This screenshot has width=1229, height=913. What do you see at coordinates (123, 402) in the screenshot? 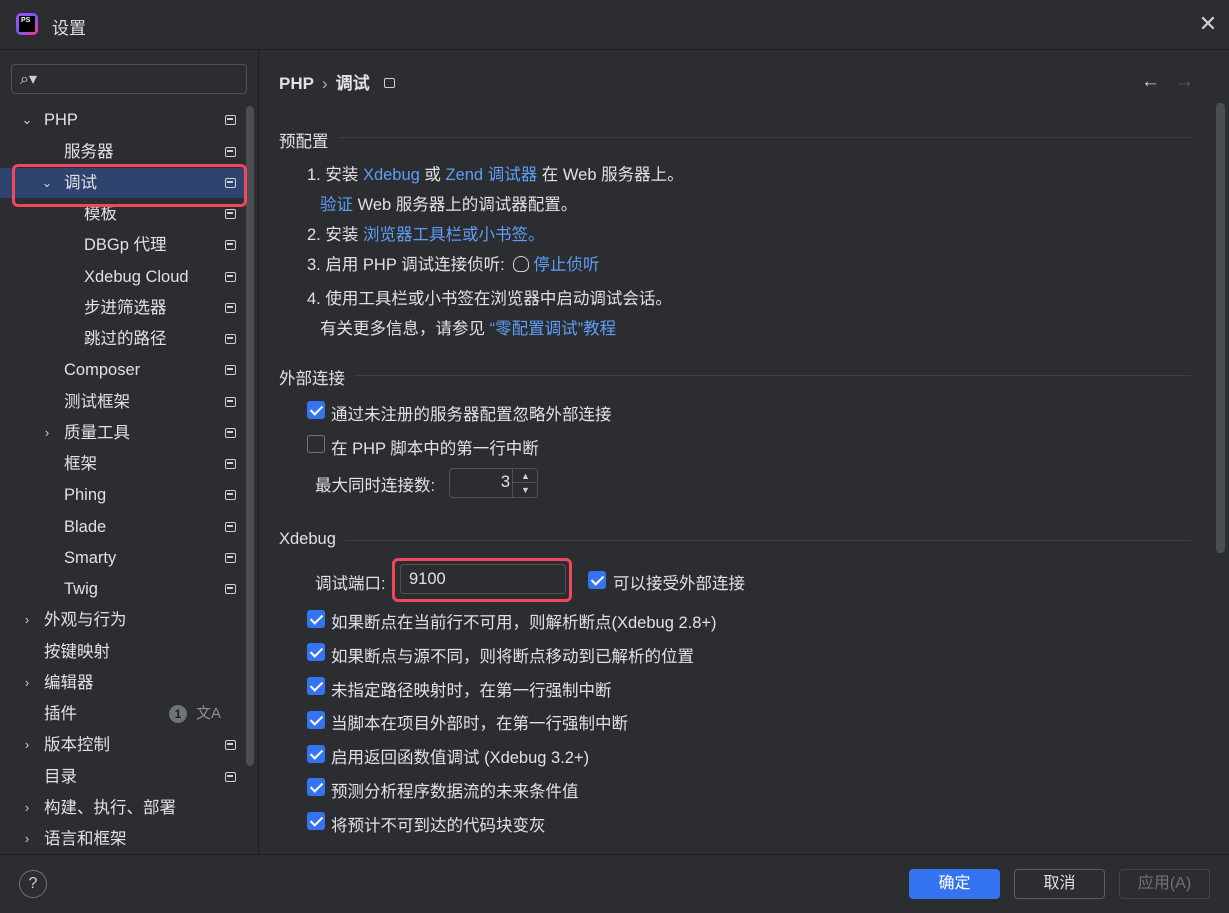
I see `sidebar-item-test-frameworks: 测试框架` at bounding box center [123, 402].